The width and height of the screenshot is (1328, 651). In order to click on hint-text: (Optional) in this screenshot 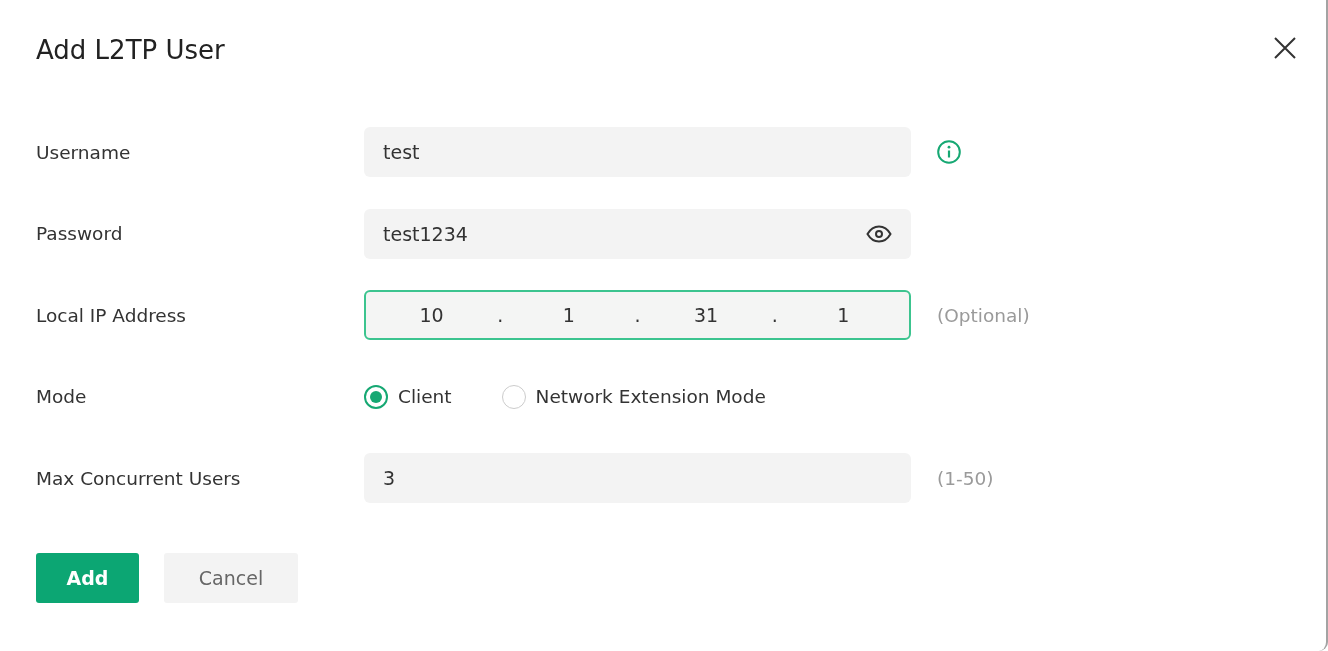, I will do `click(983, 315)`.